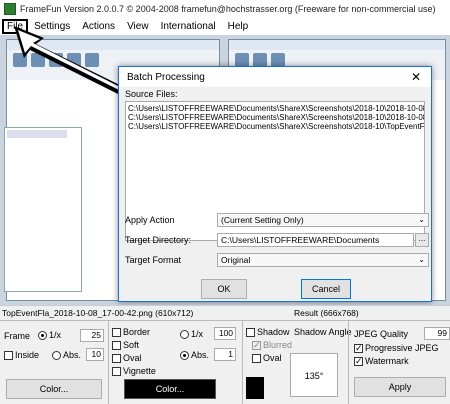 Image resolution: width=450 pixels, height=404 pixels. Describe the element at coordinates (402, 348) in the screenshot. I see `progressive-jpeg-label: Progressive JPEG` at that location.